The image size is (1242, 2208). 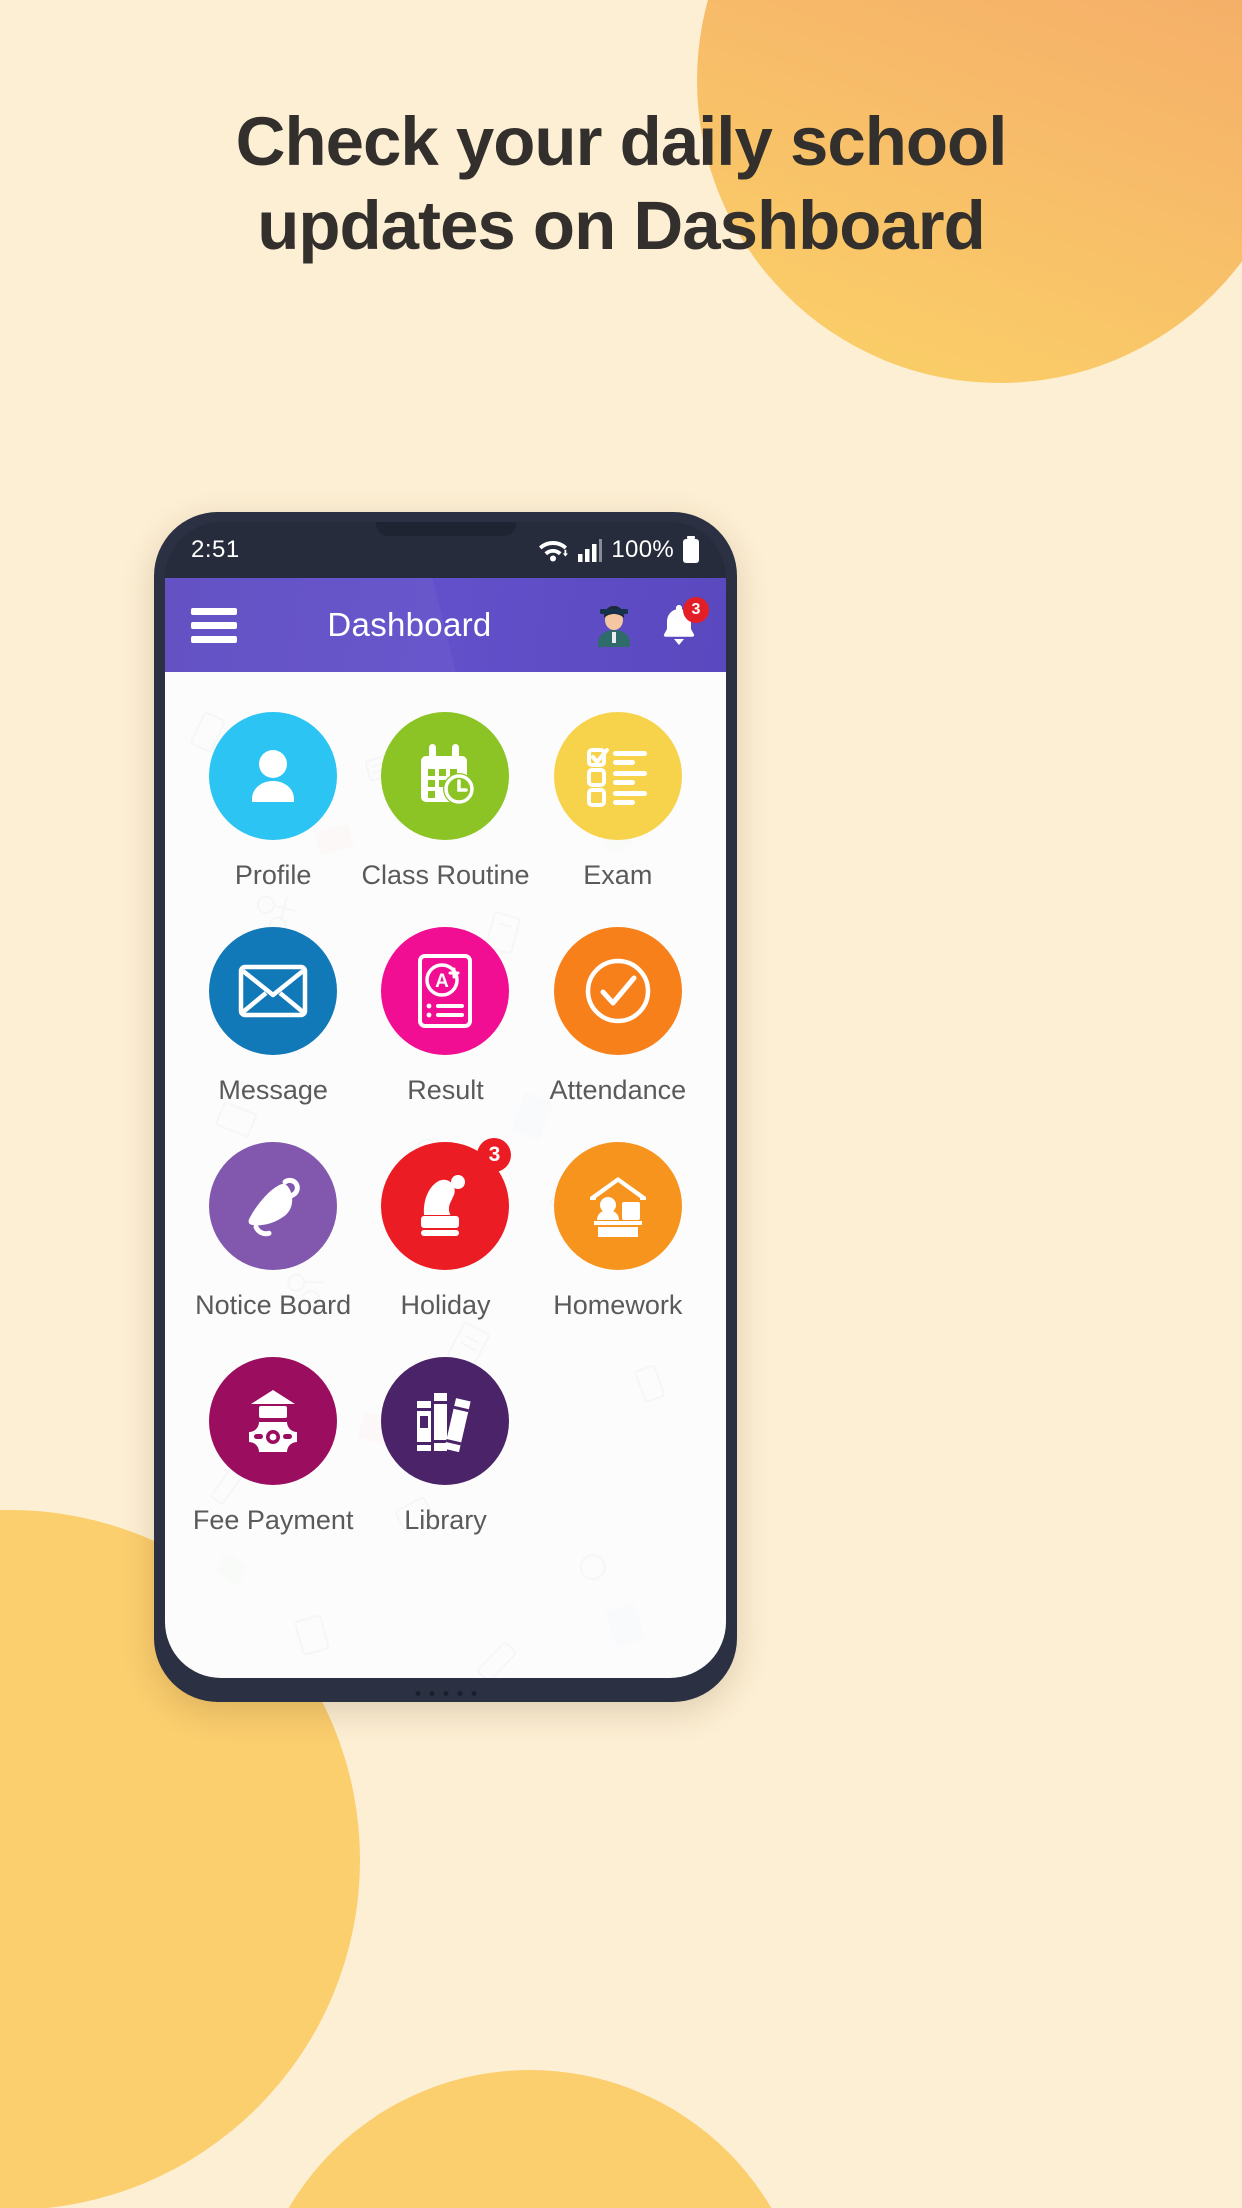 I want to click on calendar-clock-icon, so click(x=448, y=774).